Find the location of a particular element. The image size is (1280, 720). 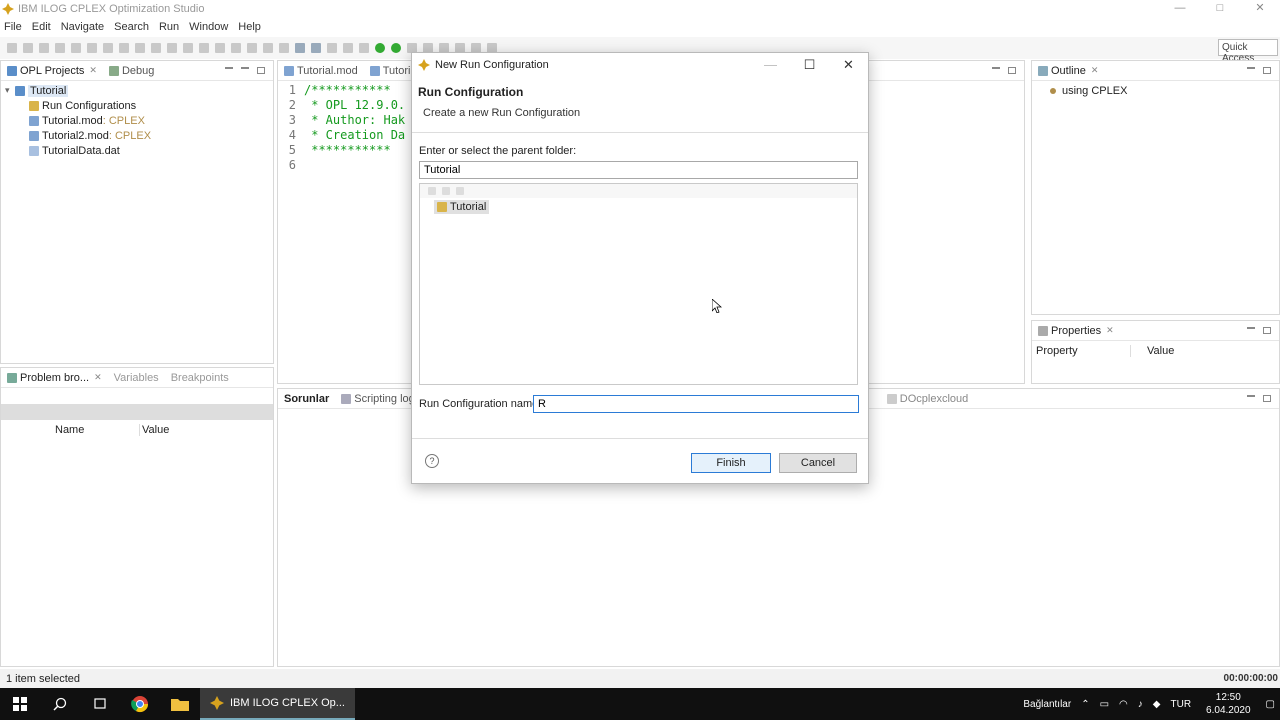

toggle-comment-icon is located at coordinates (284, 48).